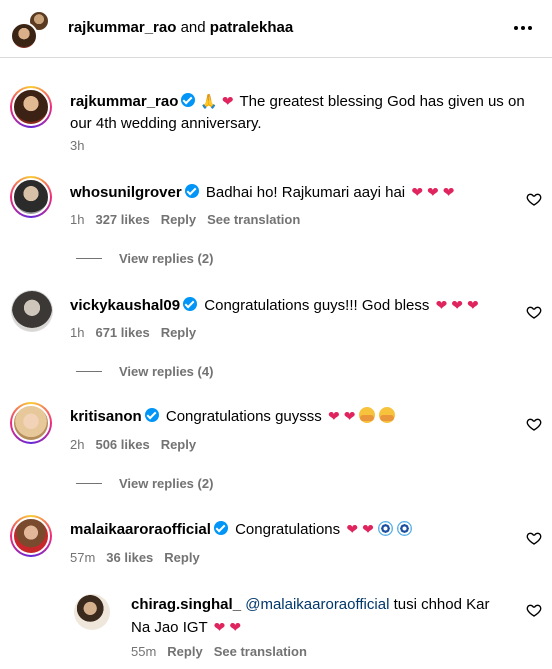 Image resolution: width=552 pixels, height=669 pixels. What do you see at coordinates (193, 27) in the screenshot?
I see `authors-connector: and` at bounding box center [193, 27].